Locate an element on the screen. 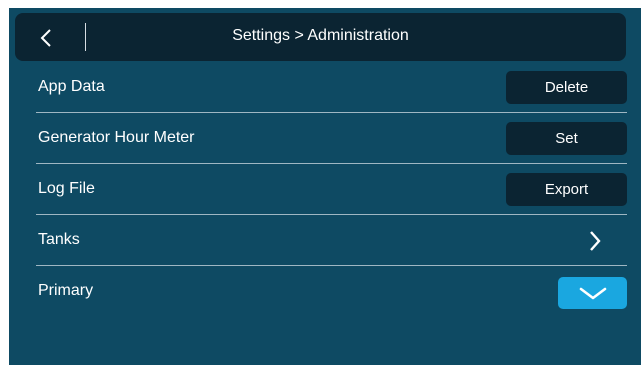 Image resolution: width=641 pixels, height=365 pixels. primary-checkbox is located at coordinates (592, 293).